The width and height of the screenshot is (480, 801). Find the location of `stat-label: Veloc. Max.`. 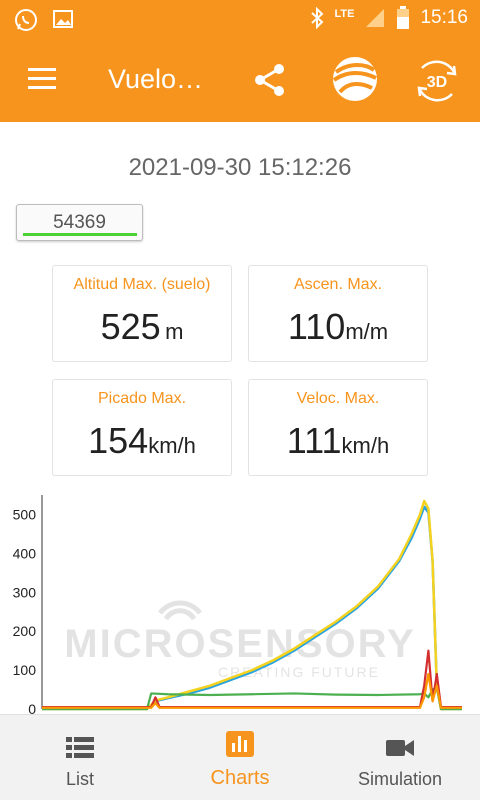

stat-label: Veloc. Max. is located at coordinates (338, 398).